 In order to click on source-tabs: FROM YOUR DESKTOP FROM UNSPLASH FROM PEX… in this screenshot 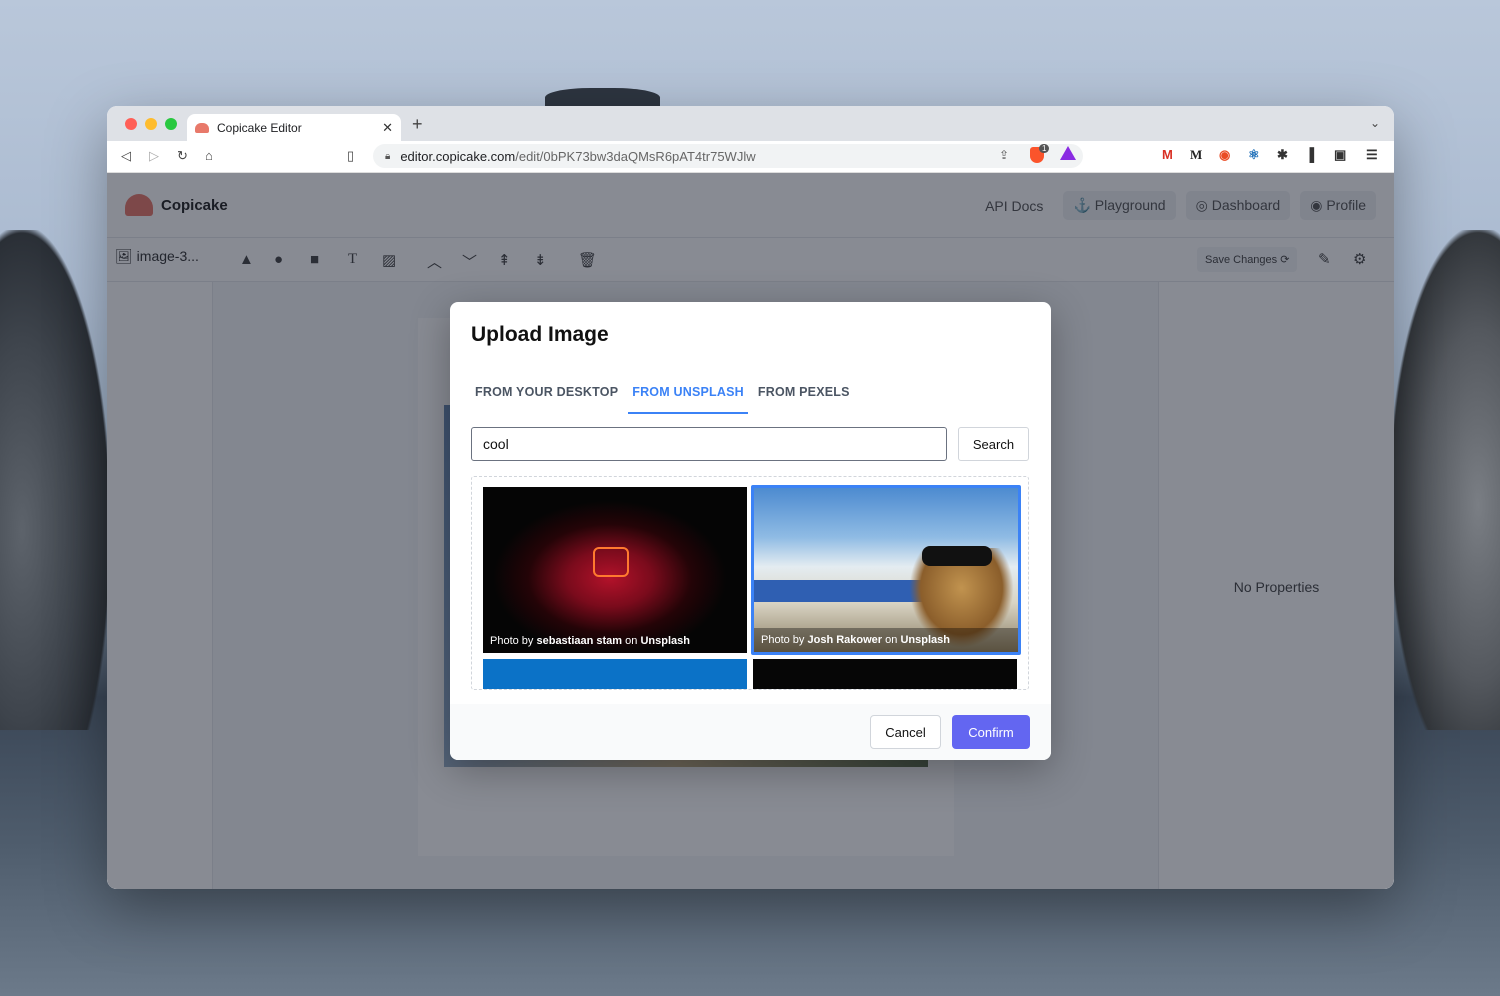, I will do `click(665, 396)`.